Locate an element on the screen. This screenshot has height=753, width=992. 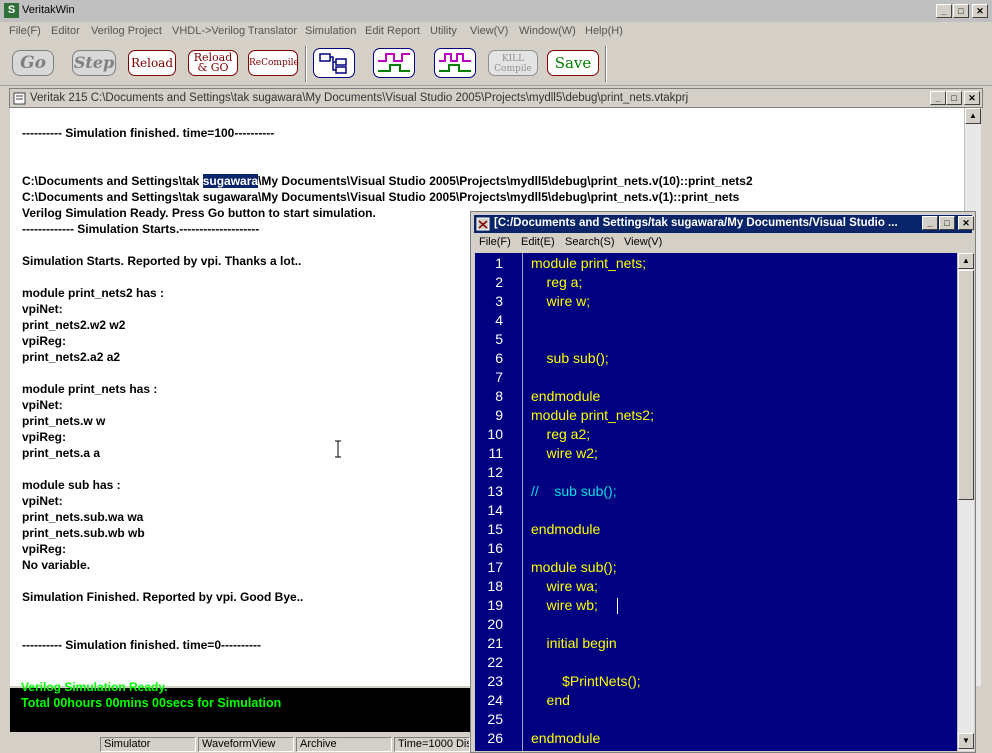
menu-simulation: Simulation is located at coordinates (330, 31).